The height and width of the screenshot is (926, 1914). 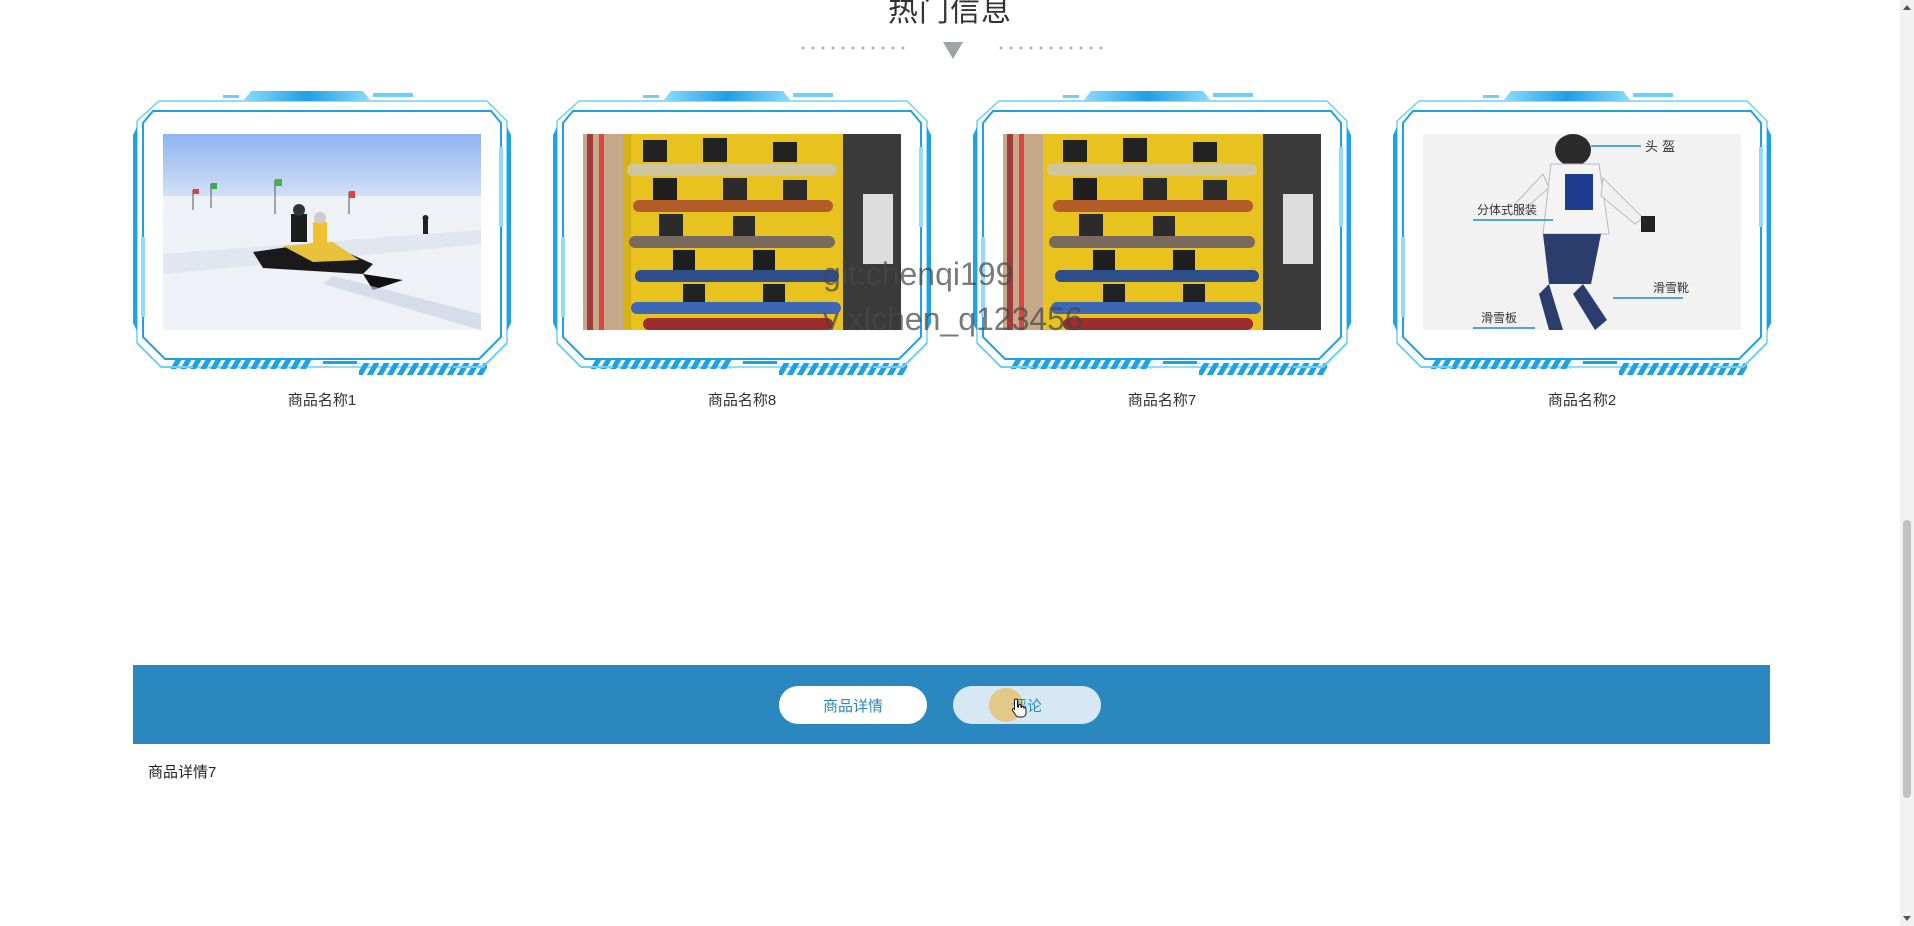 I want to click on product-card-4: 头 盔 分体式服装 滑雪靴 滑雪板 商品名称2, so click(x=1582, y=252).